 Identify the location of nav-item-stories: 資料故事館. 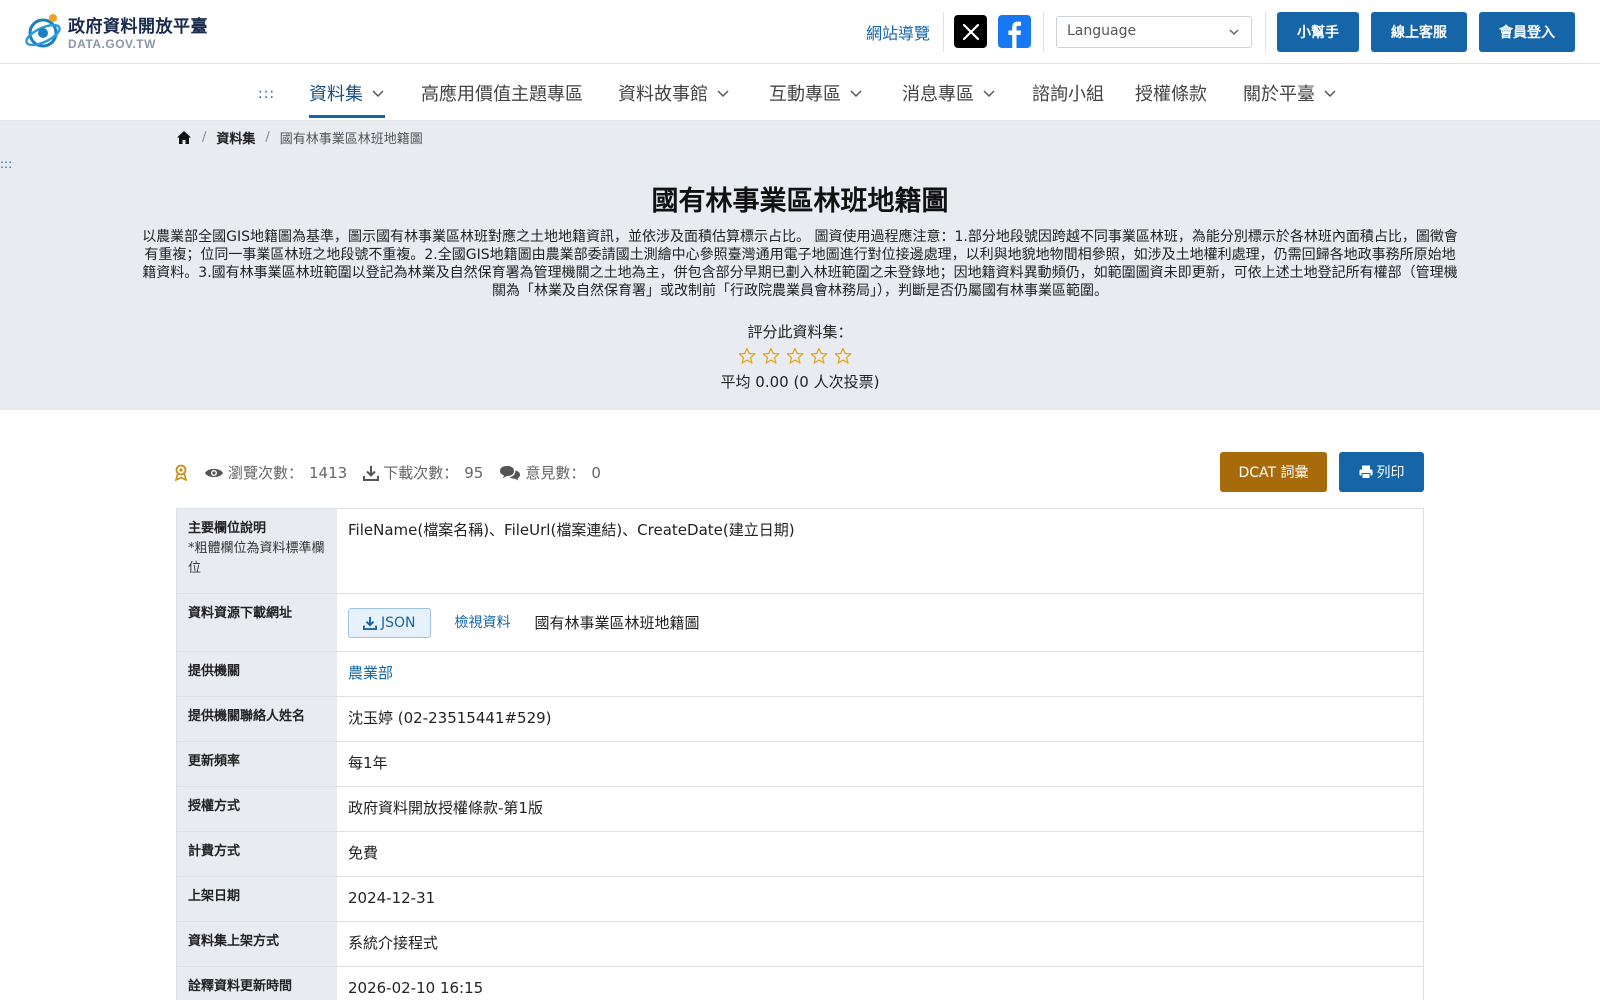
(674, 93).